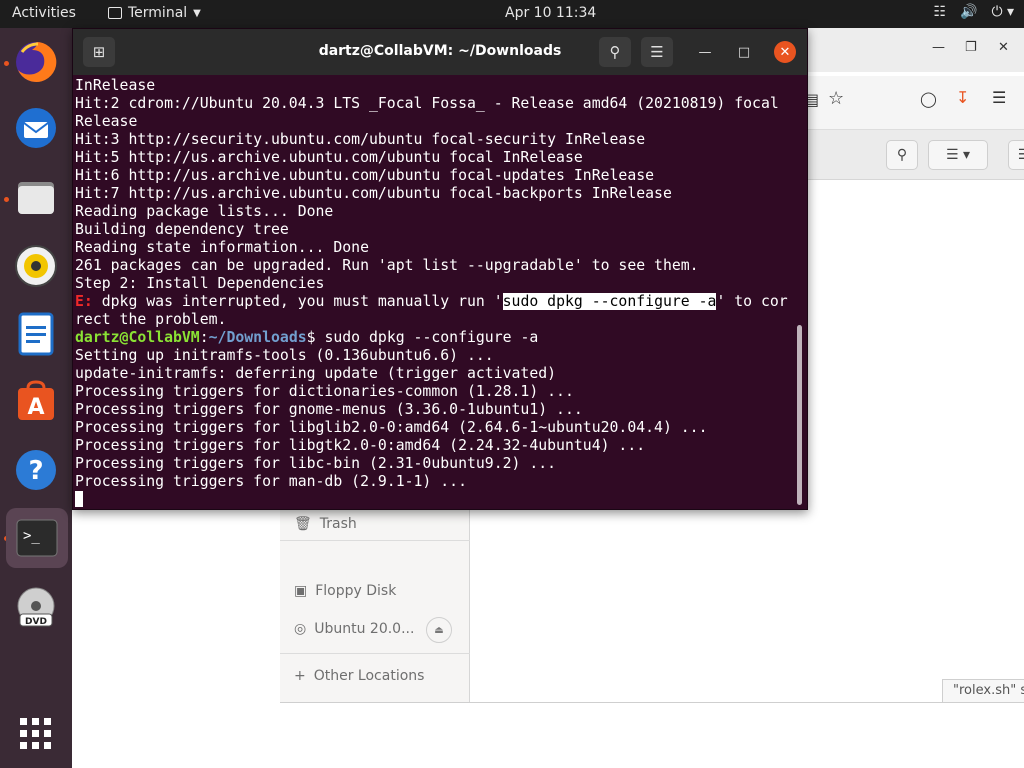 The height and width of the screenshot is (768, 1024). Describe the element at coordinates (1021, 155) in the screenshot. I see `hamburger-icon: ☰` at that location.